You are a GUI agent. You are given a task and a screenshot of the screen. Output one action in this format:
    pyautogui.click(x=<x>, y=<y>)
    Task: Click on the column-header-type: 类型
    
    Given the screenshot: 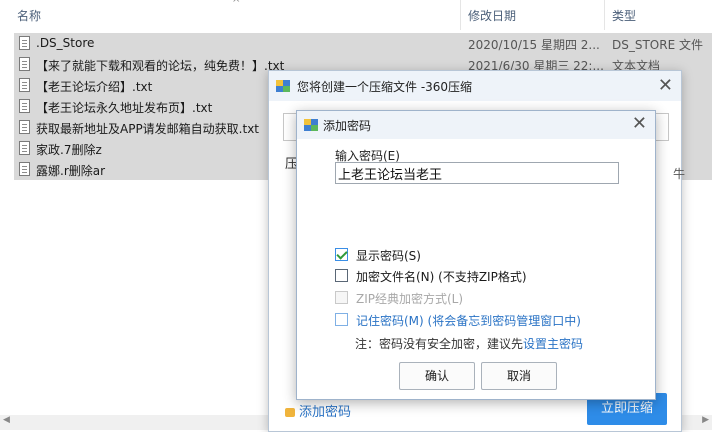 What is the action you would take?
    pyautogui.click(x=624, y=15)
    